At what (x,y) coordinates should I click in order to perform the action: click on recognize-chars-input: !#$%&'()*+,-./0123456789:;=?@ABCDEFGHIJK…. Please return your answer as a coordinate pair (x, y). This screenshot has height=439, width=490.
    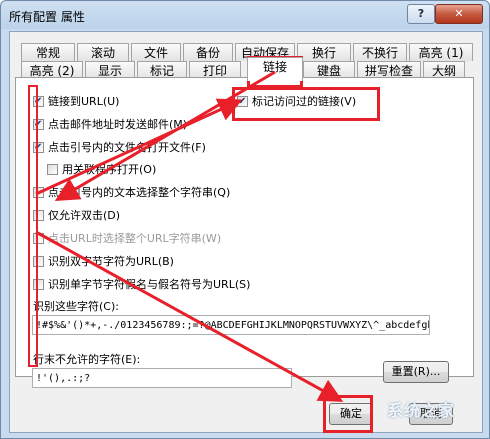
    Looking at the image, I should click on (231, 325).